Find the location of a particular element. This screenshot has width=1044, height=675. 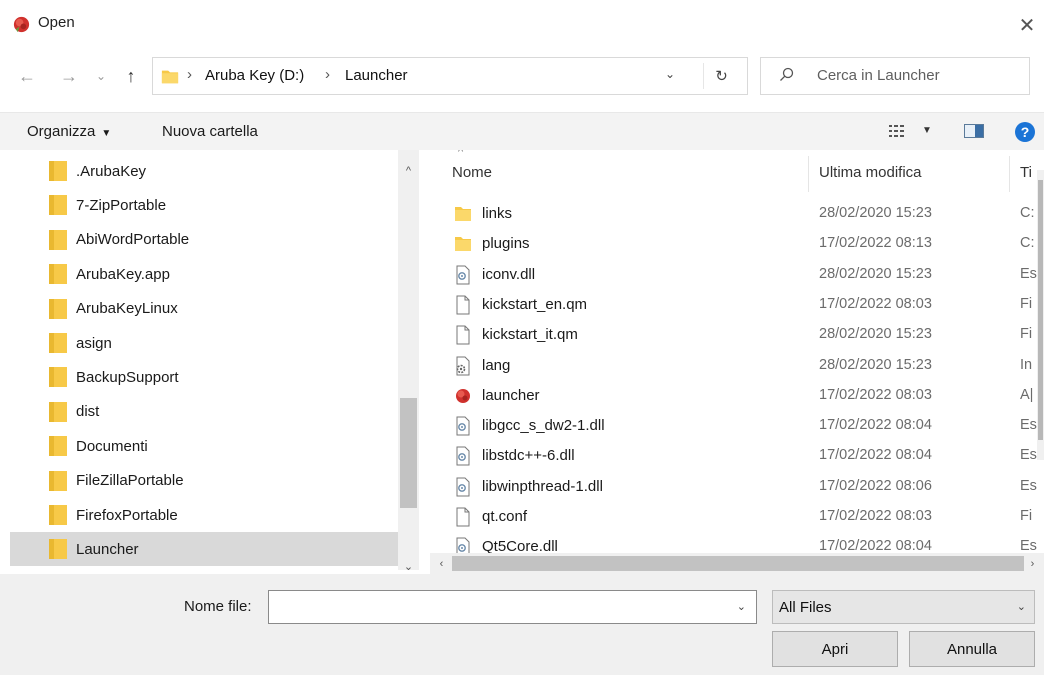

column-header-type: Ti is located at coordinates (1026, 172).